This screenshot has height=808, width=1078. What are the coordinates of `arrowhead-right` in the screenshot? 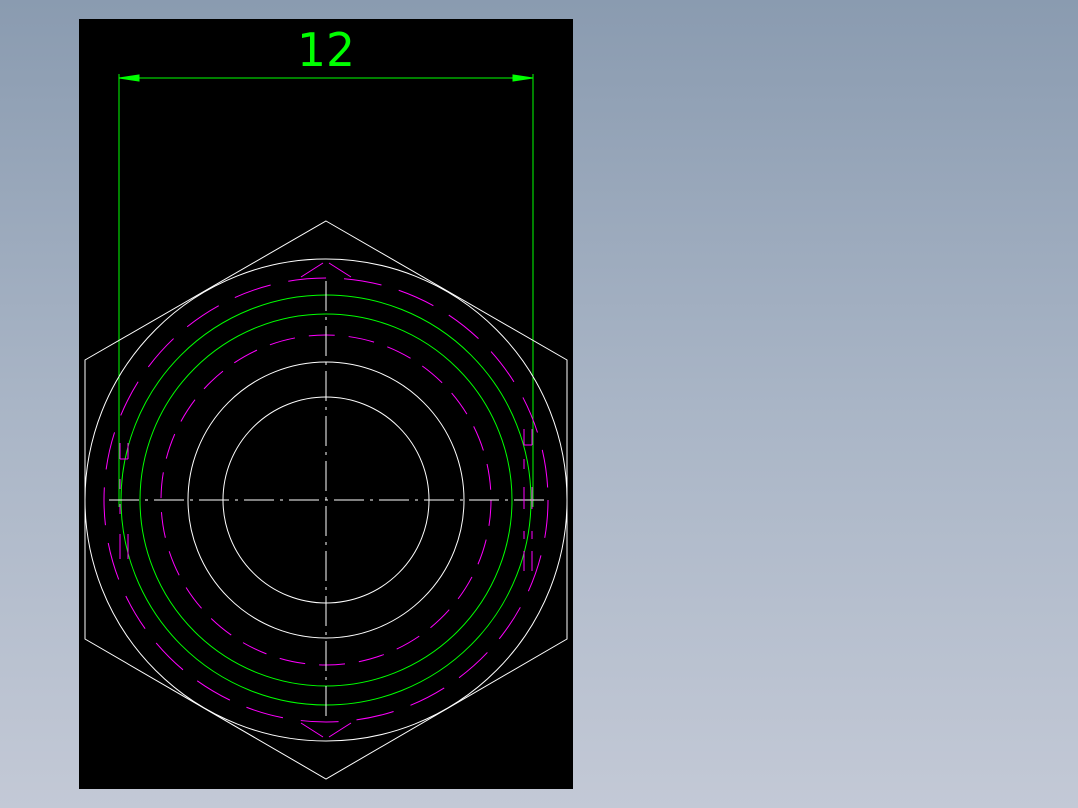 It's located at (523, 78).